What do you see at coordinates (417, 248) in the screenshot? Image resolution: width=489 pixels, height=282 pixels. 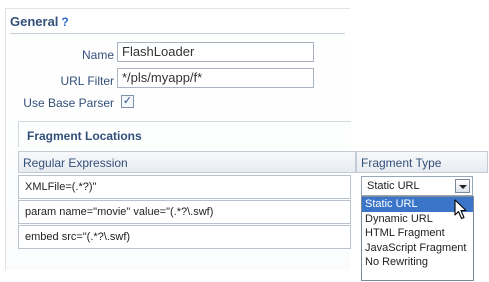 I see `option-javascript-fragment: JavaScript Fragment` at bounding box center [417, 248].